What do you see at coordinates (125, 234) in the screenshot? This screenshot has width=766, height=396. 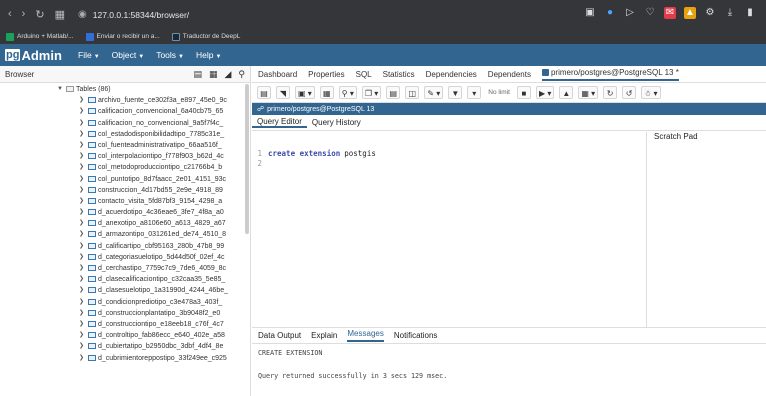 I see `tree-node-table: ❯ d_armazontipo_031261ed_de74_4510_8` at bounding box center [125, 234].